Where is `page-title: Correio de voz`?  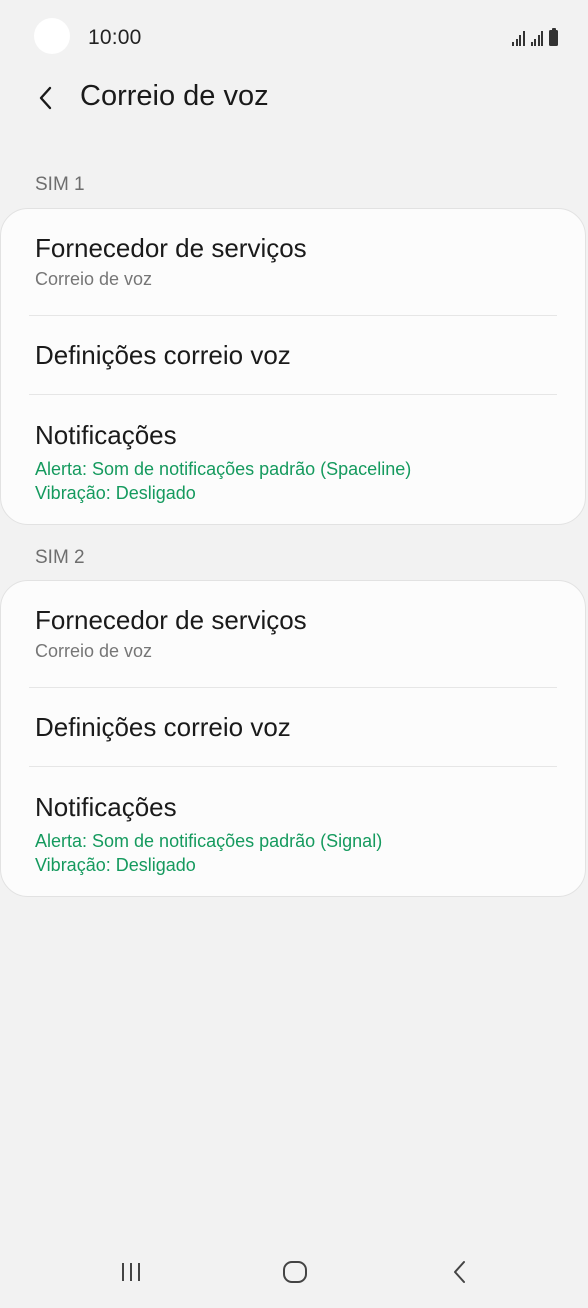 page-title: Correio de voz is located at coordinates (174, 96).